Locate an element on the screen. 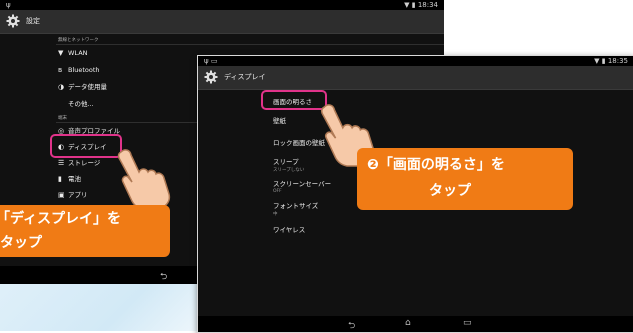 This screenshot has width=633, height=333. step-number: ❷ is located at coordinates (373, 165).